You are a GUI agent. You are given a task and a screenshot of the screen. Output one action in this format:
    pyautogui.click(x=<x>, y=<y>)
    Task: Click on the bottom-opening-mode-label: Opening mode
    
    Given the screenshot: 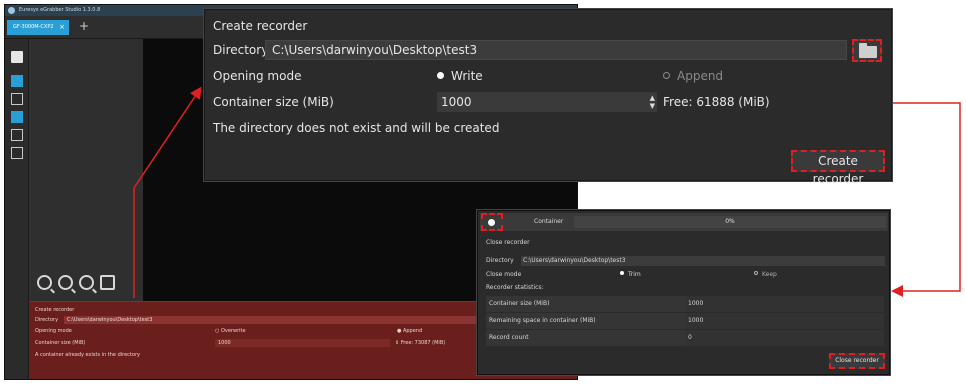 What is the action you would take?
    pyautogui.click(x=53, y=331)
    